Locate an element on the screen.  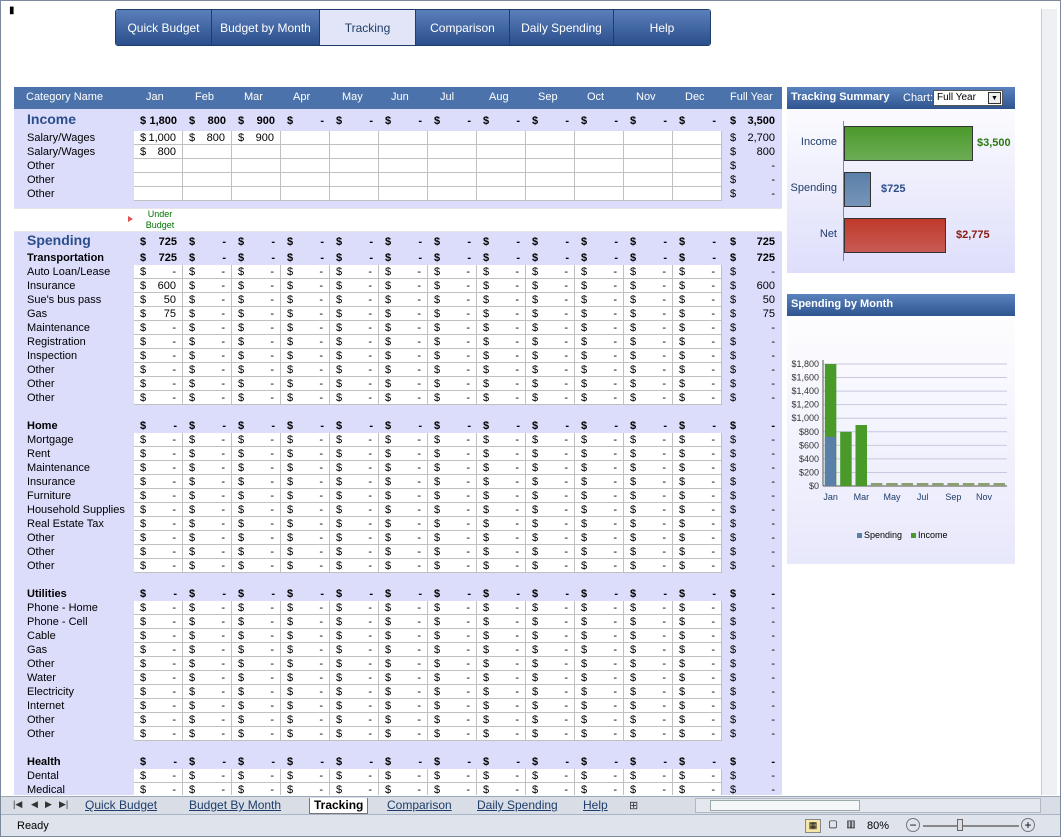
insert-sheet-icon: ⊞ is located at coordinates (633, 805).